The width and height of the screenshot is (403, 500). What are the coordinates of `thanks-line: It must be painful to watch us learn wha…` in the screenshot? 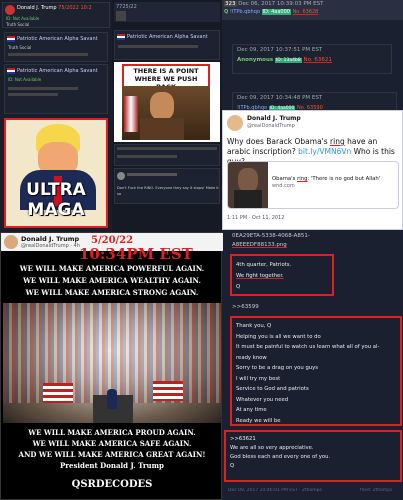 It's located at (308, 347).